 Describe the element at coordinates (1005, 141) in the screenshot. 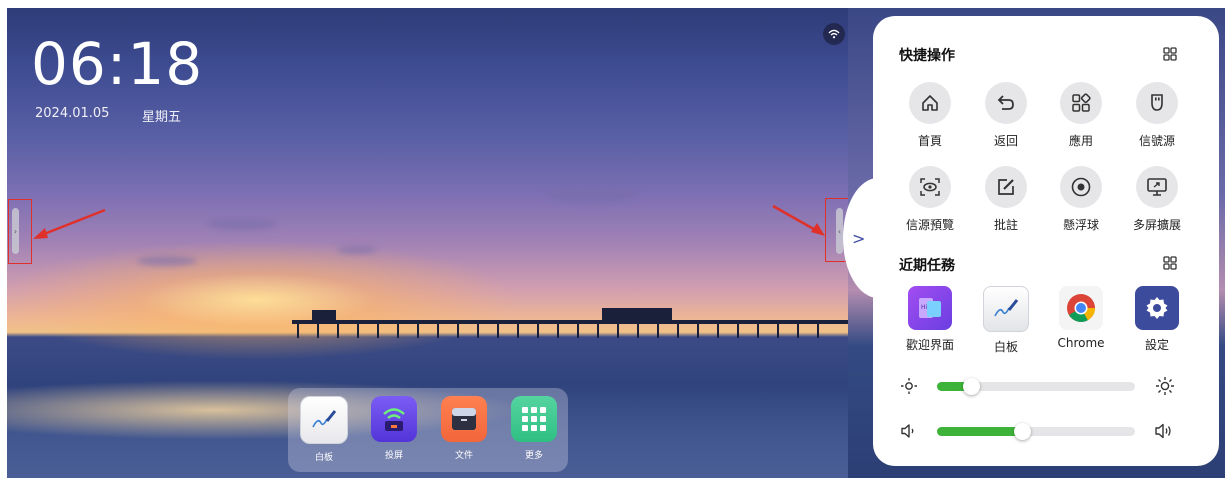

I see `quick-action-label: 返回` at that location.